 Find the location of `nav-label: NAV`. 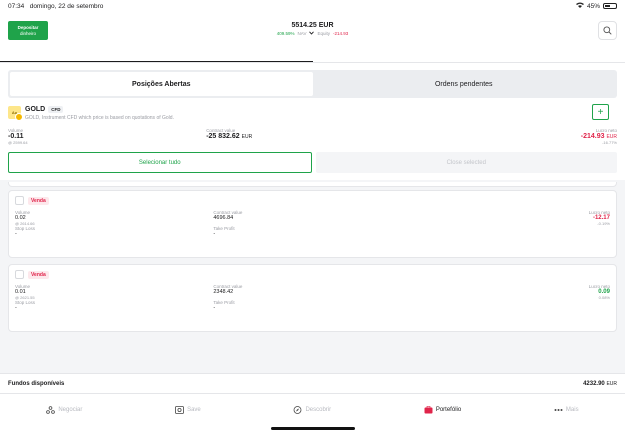

nav-label: NAV is located at coordinates (302, 33).